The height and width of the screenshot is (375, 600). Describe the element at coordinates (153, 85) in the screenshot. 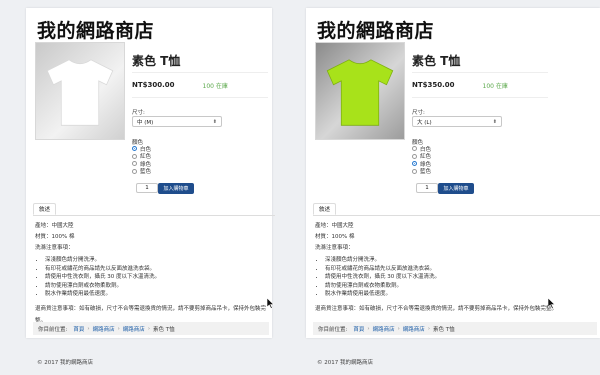

I see `product-price: NT$300.00` at that location.